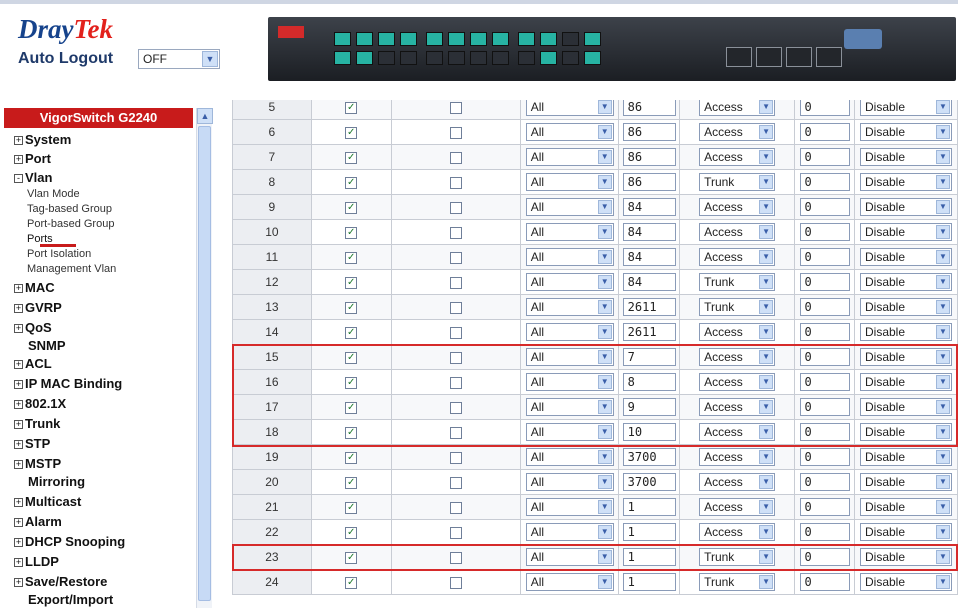  Describe the element at coordinates (42, 139) in the screenshot. I see `sidebar-item-system: + System` at that location.